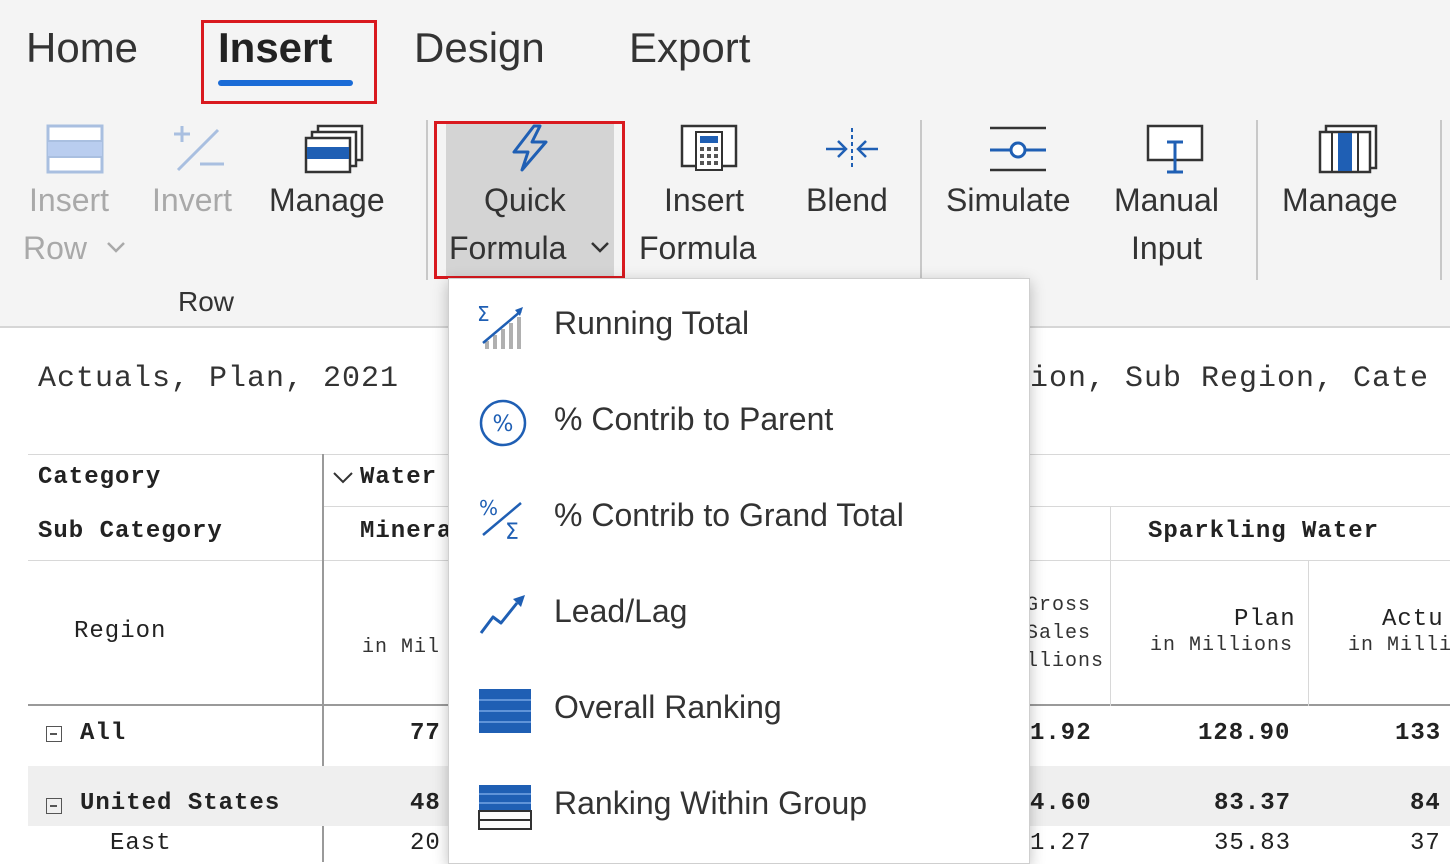 Image resolution: width=1450 pixels, height=864 pixels. I want to click on manage-layers-icon, so click(334, 149).